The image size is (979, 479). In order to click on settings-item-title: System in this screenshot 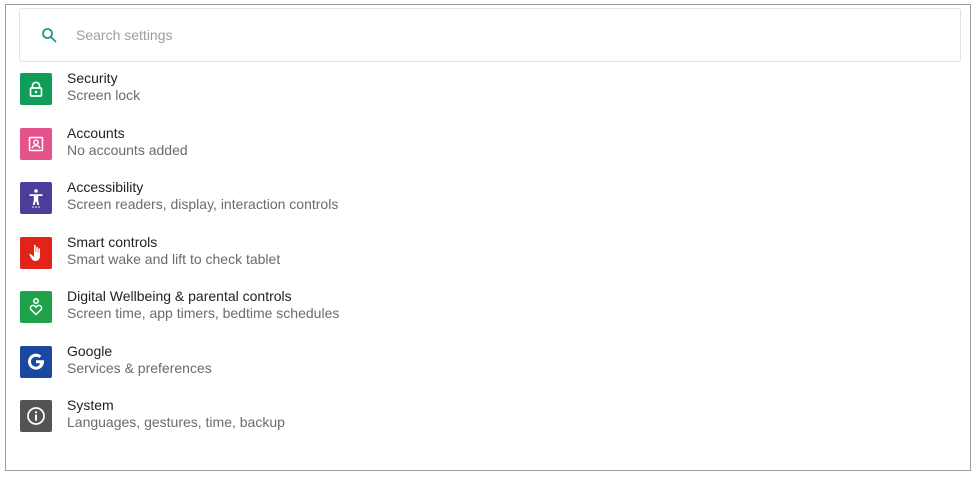, I will do `click(90, 405)`.